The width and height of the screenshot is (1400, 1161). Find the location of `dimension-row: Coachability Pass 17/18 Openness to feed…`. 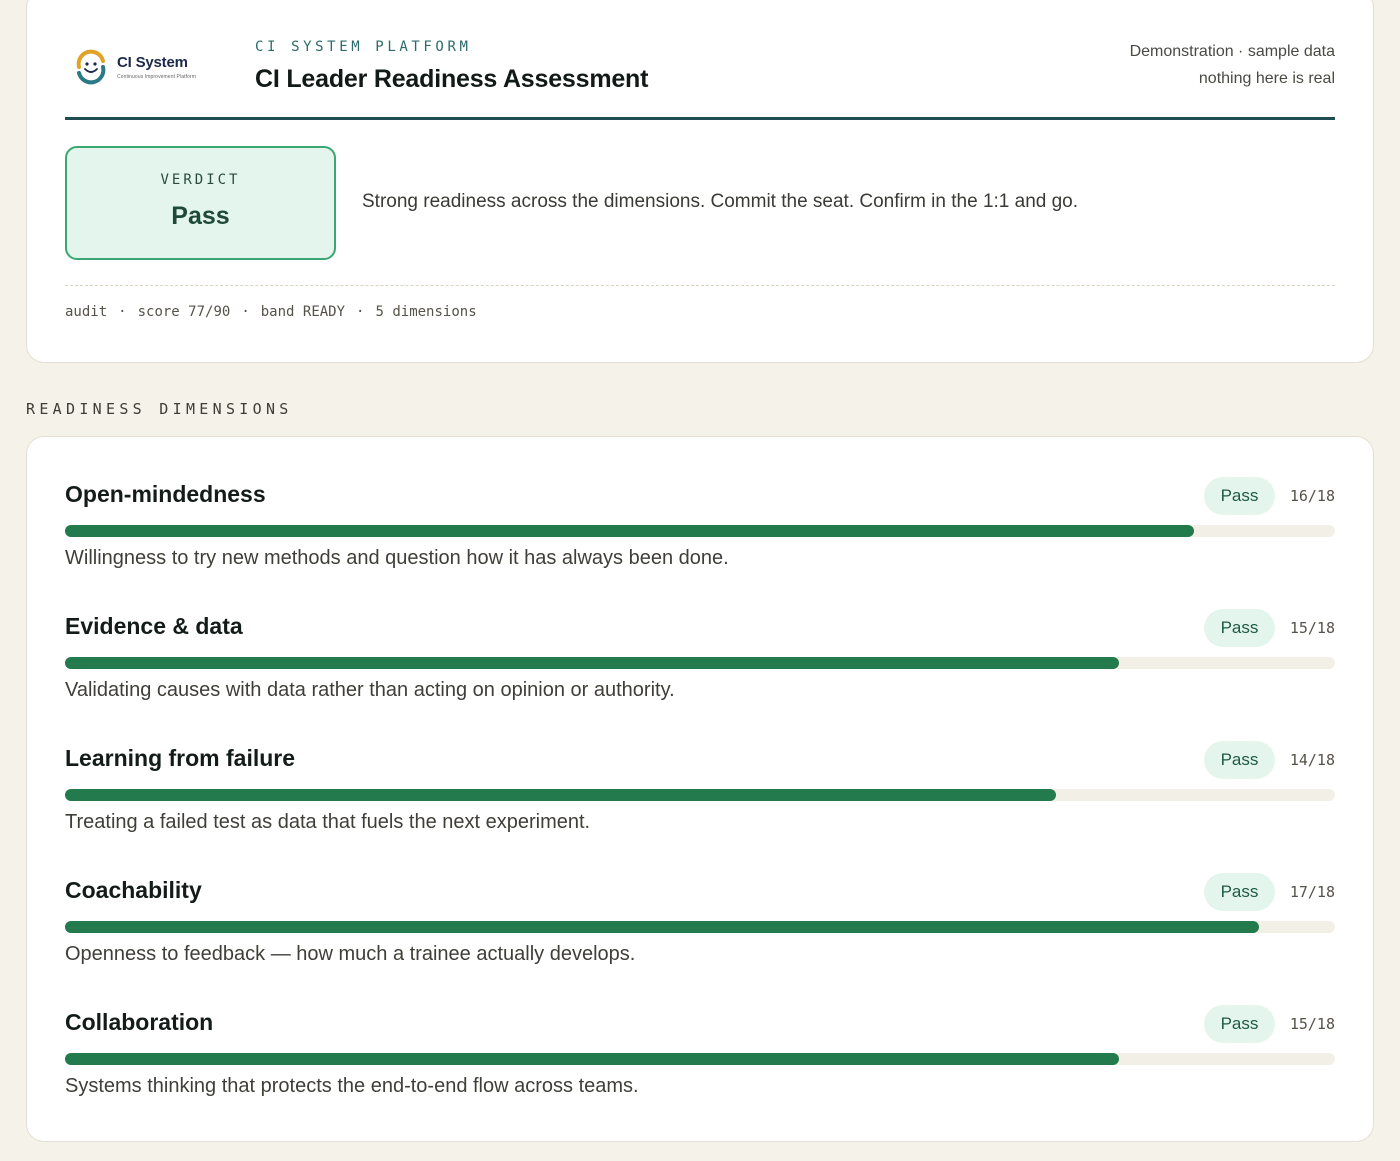

dimension-row: Coachability Pass 17/18 Openness to feed… is located at coordinates (700, 899).